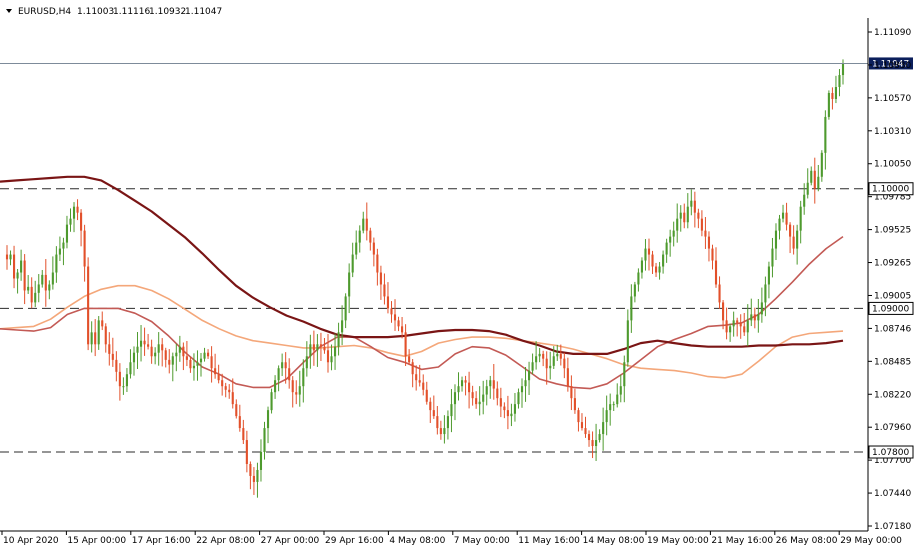  I want to click on y-tick-label: 1.11090, so click(892, 33).